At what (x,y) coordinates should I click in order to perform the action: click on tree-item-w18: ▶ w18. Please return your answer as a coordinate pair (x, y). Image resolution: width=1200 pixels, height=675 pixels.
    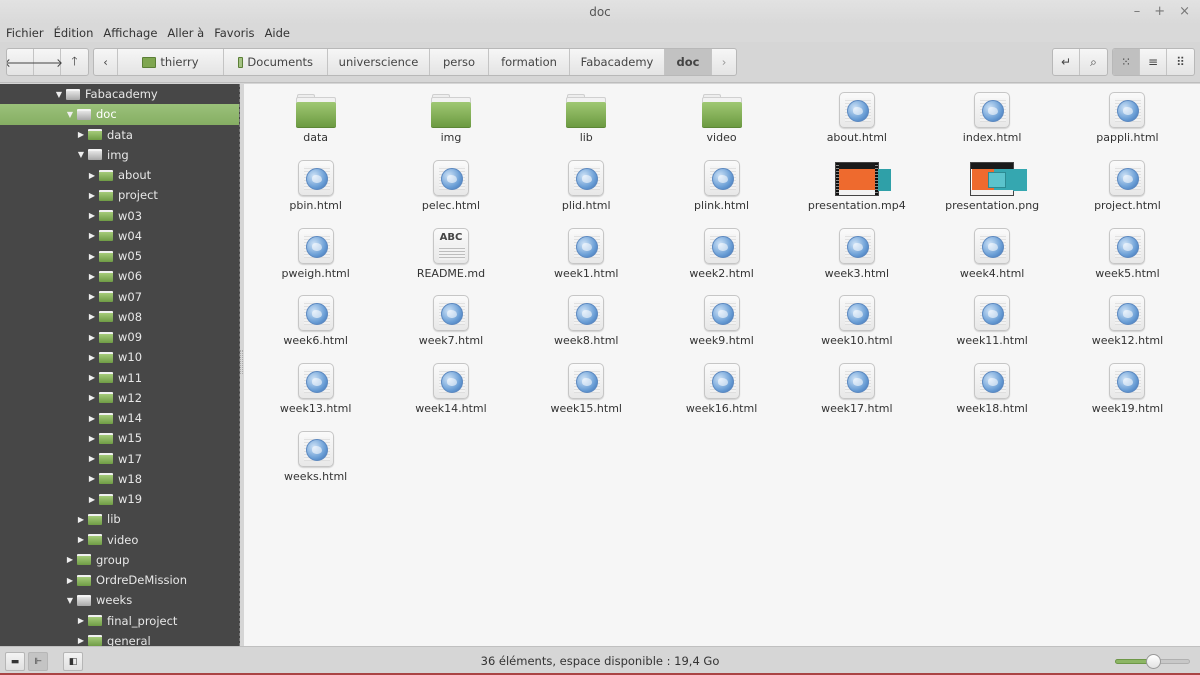
    Looking at the image, I should click on (119, 479).